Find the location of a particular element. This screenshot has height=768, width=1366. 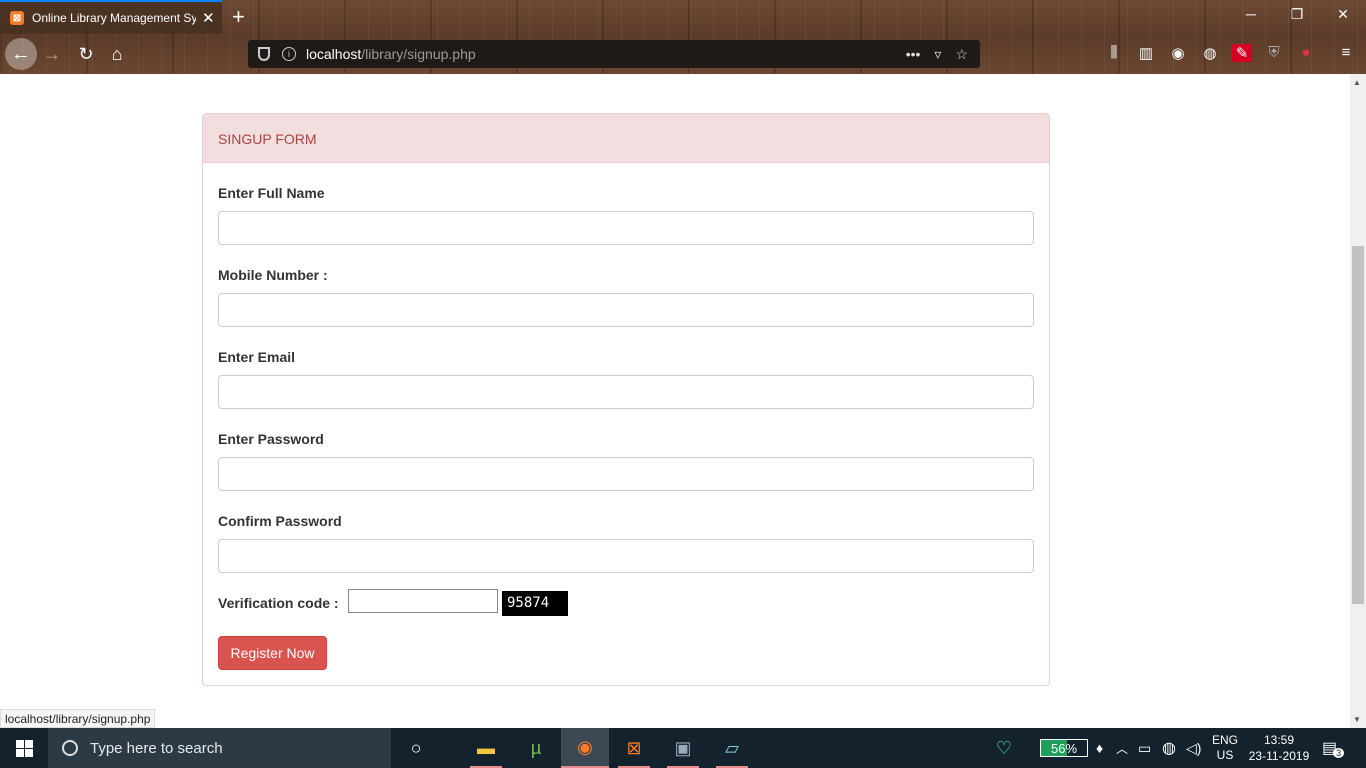

reload-button: ↻ is located at coordinates (86, 54).